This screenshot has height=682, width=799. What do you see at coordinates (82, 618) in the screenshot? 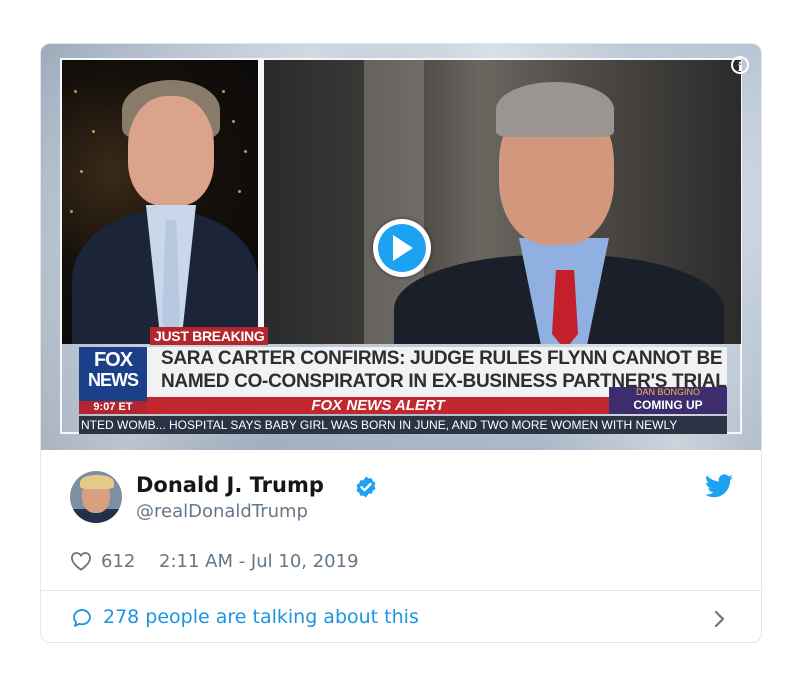
I see `speech-bubble-icon` at bounding box center [82, 618].